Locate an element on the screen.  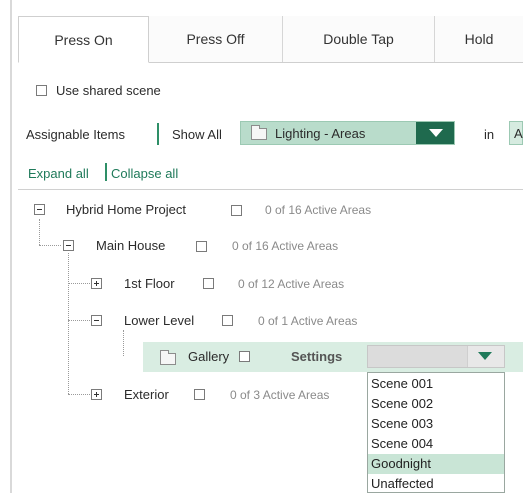
location-dropdown: A is located at coordinates (516, 133).